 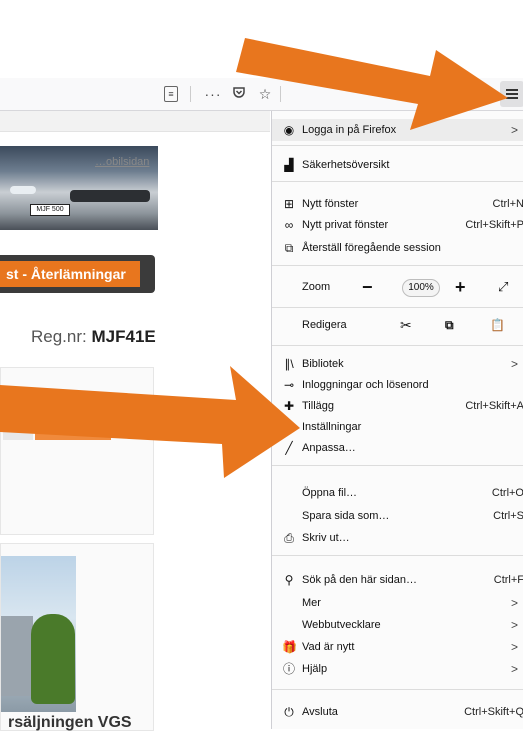 What do you see at coordinates (372, 84) in the screenshot?
I see `arrow-to-menu-button` at bounding box center [372, 84].